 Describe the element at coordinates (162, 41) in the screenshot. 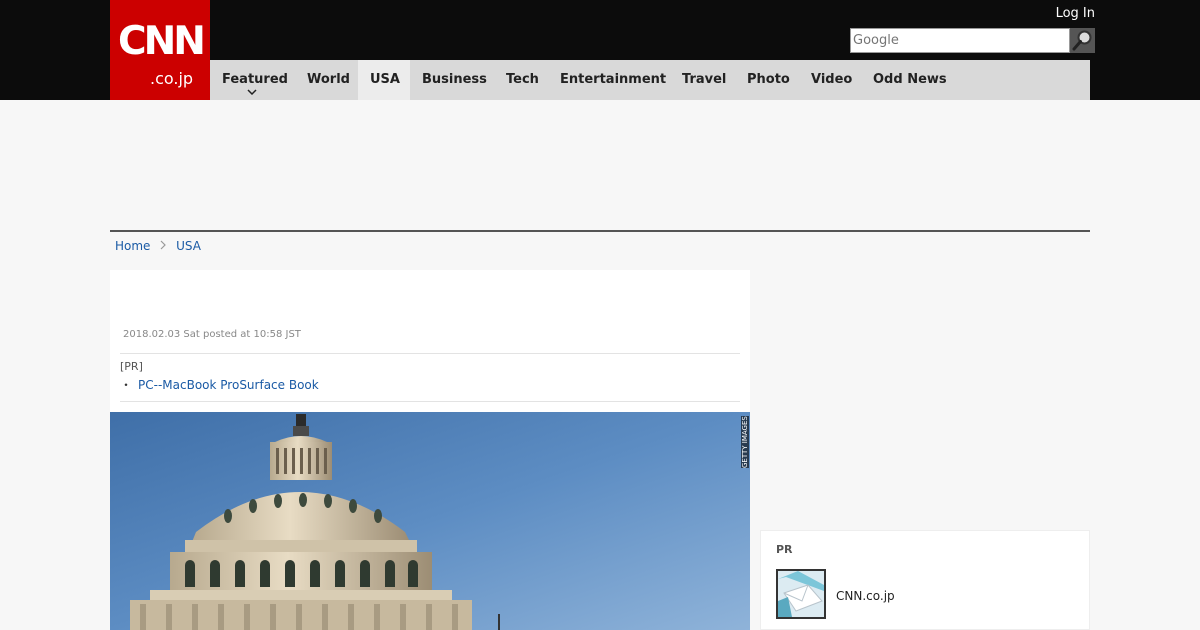

I see `logo-main-text: CNN` at that location.